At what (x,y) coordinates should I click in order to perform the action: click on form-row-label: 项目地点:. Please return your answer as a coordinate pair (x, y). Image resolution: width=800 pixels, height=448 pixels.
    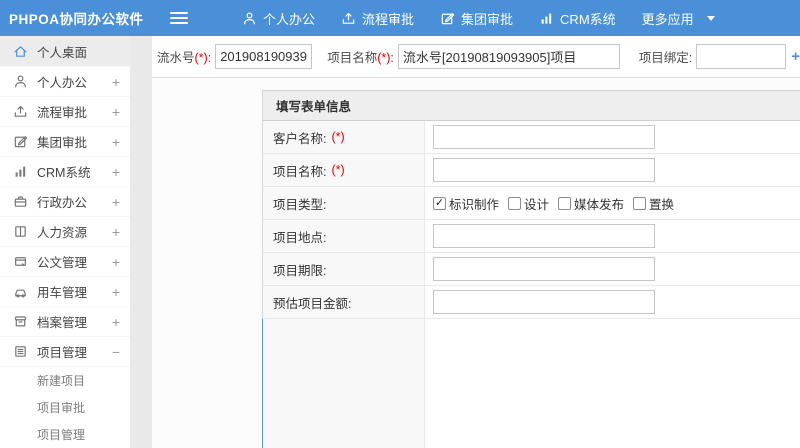
    Looking at the image, I should click on (344, 236).